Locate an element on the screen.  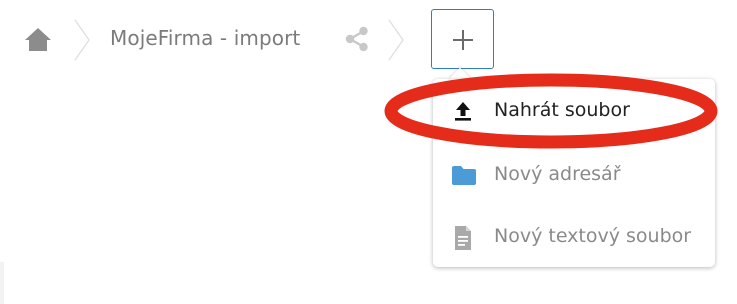
text-file-icon is located at coordinates (463, 237).